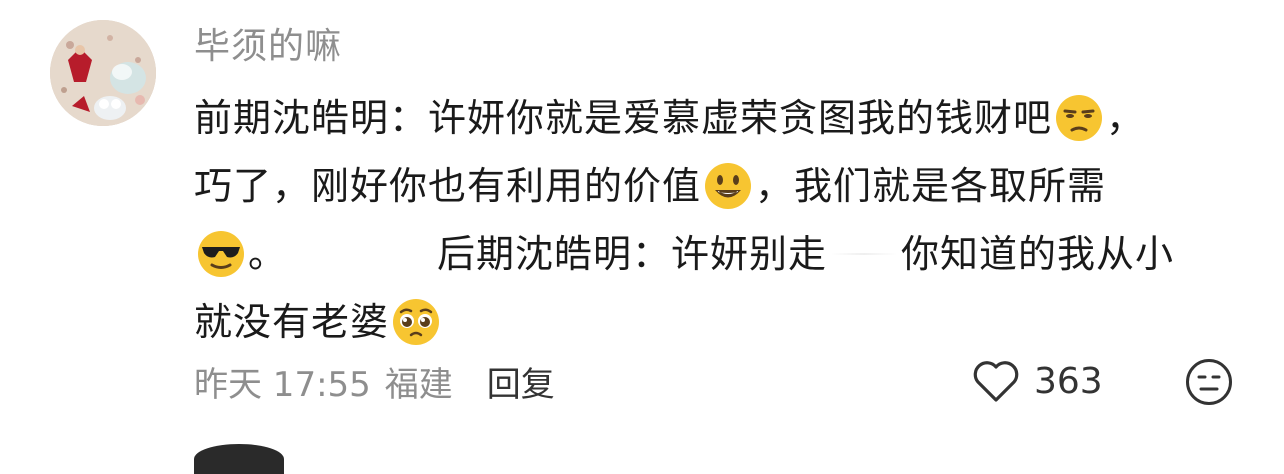 This screenshot has height=474, width=1284. Describe the element at coordinates (521, 381) in the screenshot. I see `reply-button: 回复` at that location.